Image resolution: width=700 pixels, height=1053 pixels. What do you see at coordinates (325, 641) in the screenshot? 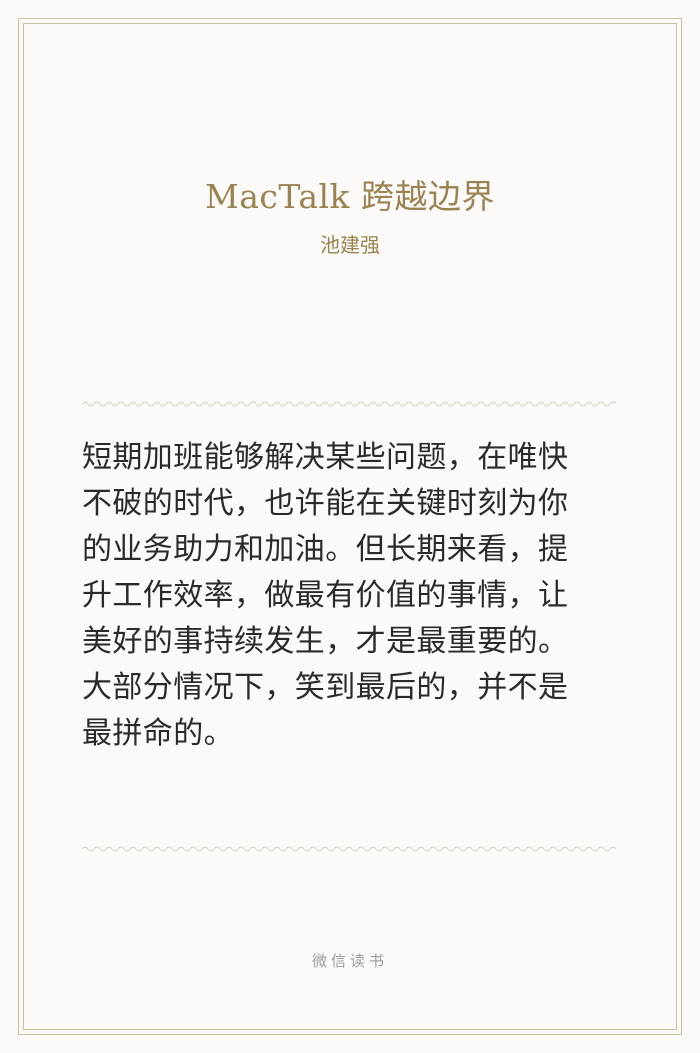
I see `quote-line: 美好的事持续发生，才是最重要的。` at bounding box center [325, 641].